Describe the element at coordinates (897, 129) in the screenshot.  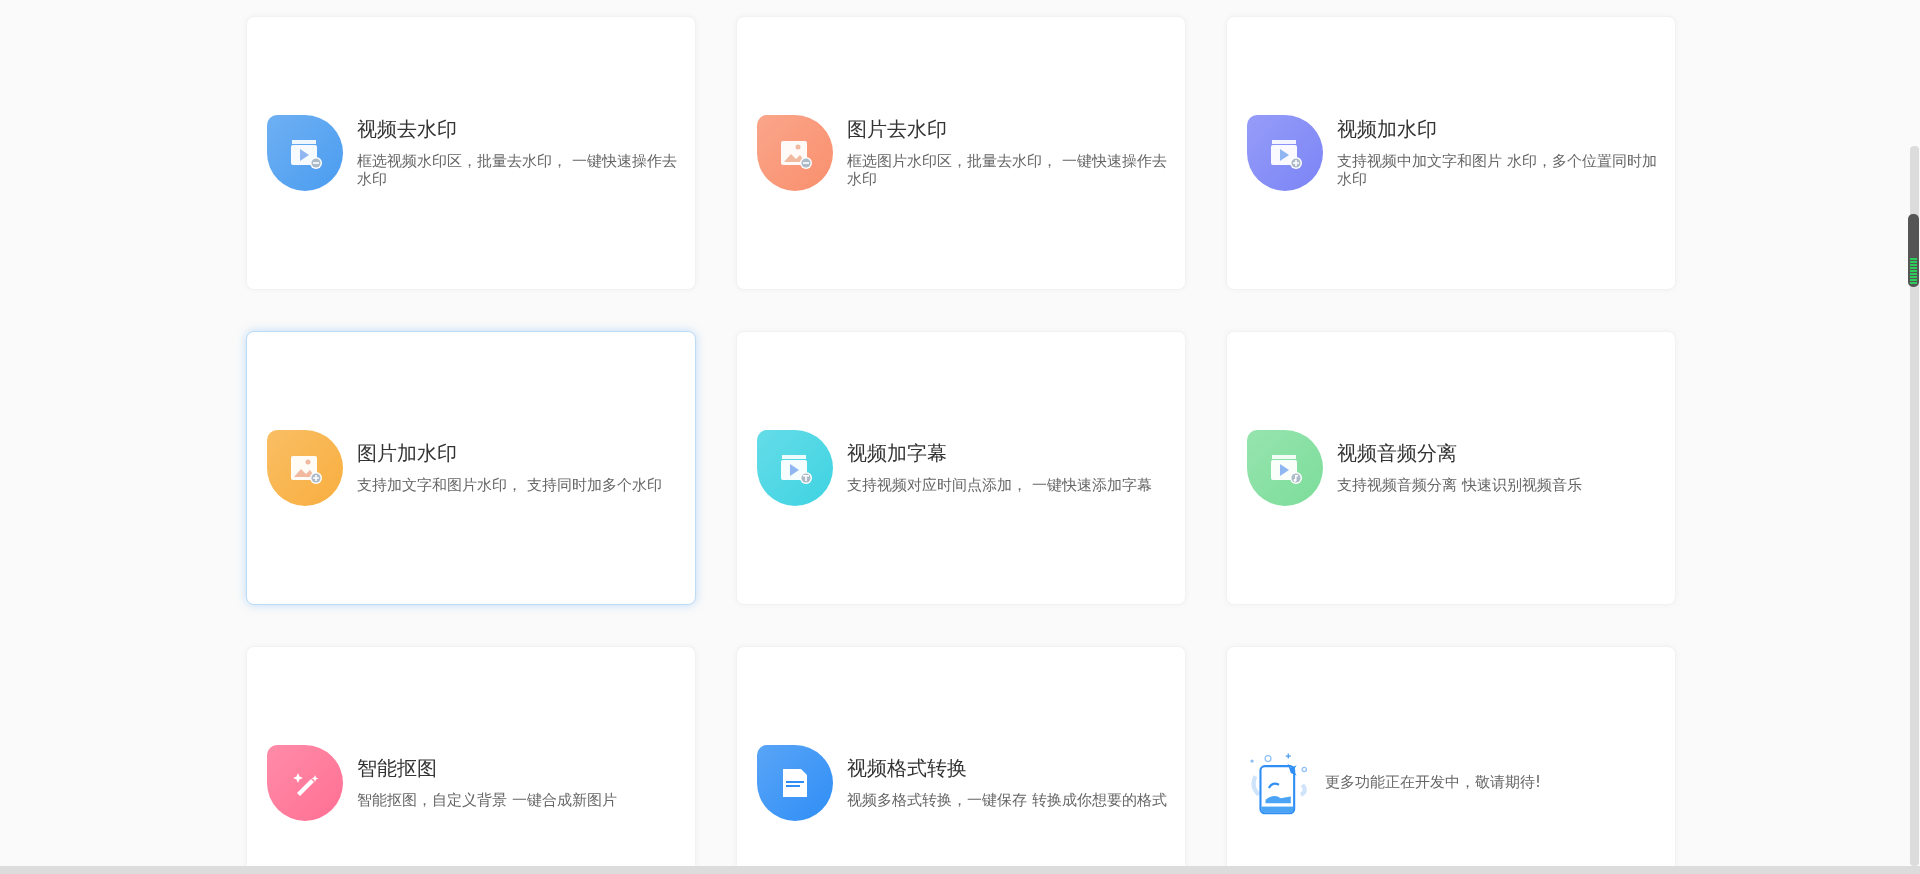
I see `card-title: 图片去水印` at that location.